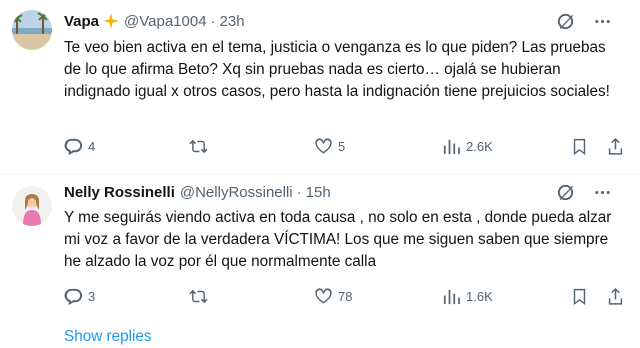  What do you see at coordinates (92, 296) in the screenshot?
I see `reply-count: 3` at bounding box center [92, 296].